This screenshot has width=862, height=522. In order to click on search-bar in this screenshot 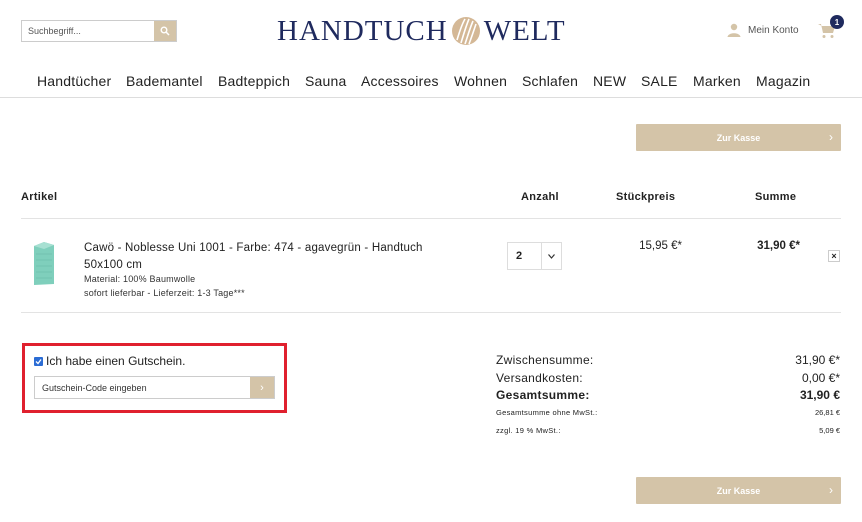, I will do `click(99, 31)`.